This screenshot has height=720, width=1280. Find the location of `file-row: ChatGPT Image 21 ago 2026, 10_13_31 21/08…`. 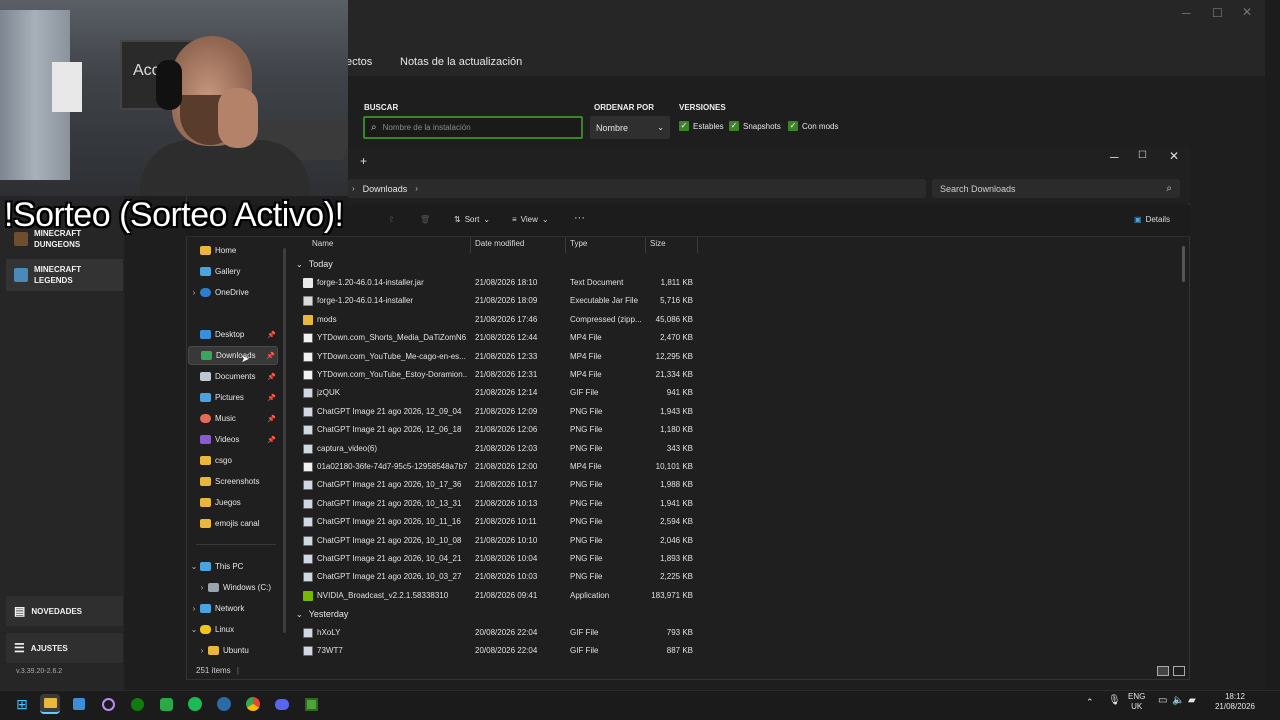

file-row: ChatGPT Image 21 ago 2026, 10_13_31 21/08… is located at coordinates (499, 504).